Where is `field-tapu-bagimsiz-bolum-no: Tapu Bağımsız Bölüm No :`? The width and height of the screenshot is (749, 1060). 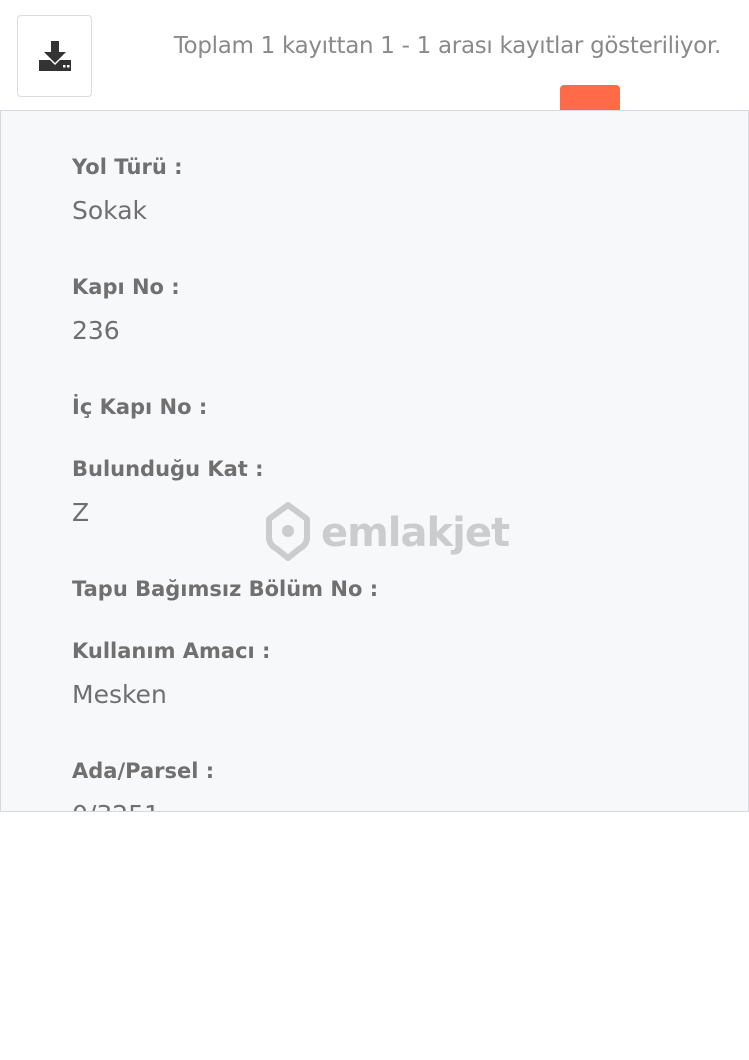 field-tapu-bagimsiz-bolum-no: Tapu Bağımsız Bölüm No : is located at coordinates (225, 589).